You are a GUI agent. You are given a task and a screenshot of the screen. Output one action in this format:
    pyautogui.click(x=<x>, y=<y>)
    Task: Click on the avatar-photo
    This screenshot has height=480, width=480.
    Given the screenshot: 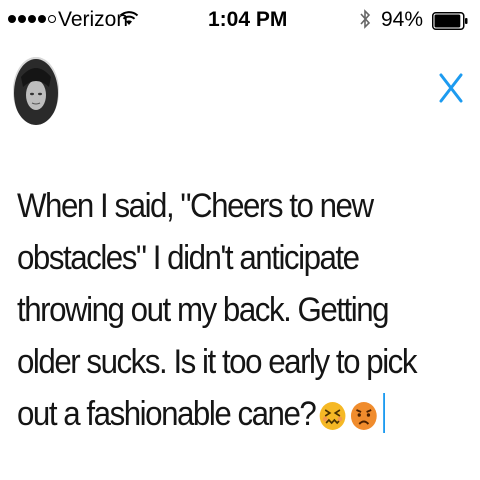 What is the action you would take?
    pyautogui.click(x=36, y=91)
    